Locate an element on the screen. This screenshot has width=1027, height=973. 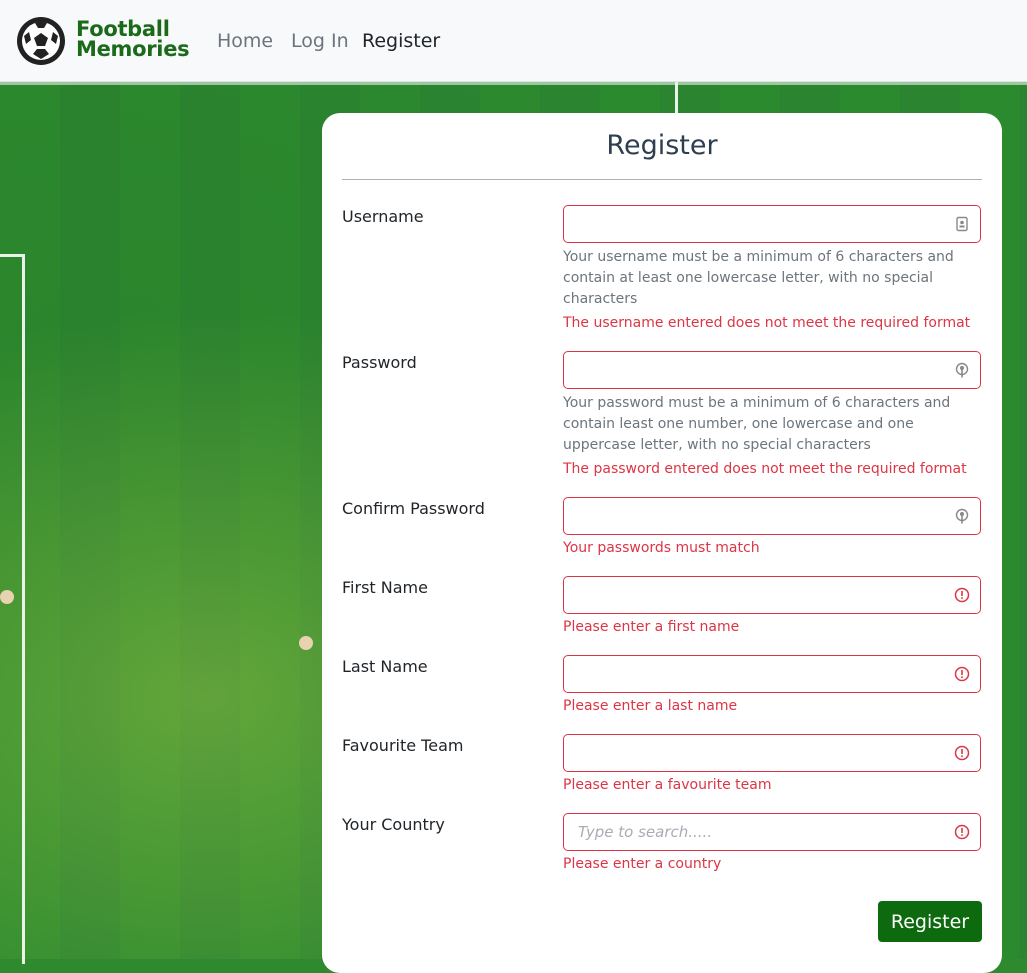
favourite-team-error: Please enter a favourite team is located at coordinates (667, 785).